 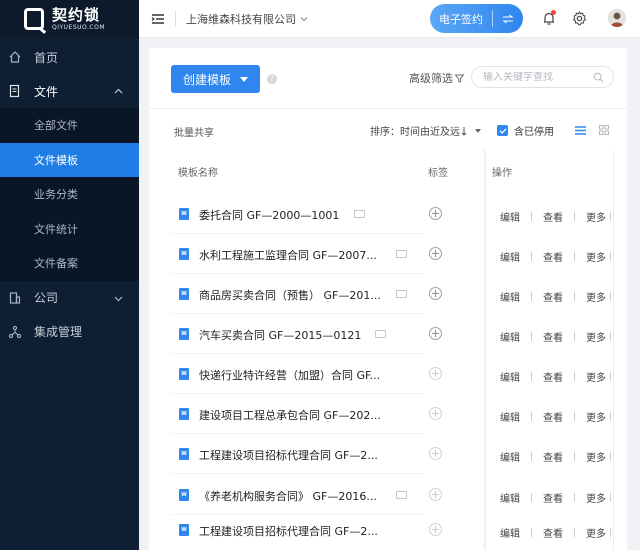 I want to click on help-icon: ?, so click(x=272, y=79).